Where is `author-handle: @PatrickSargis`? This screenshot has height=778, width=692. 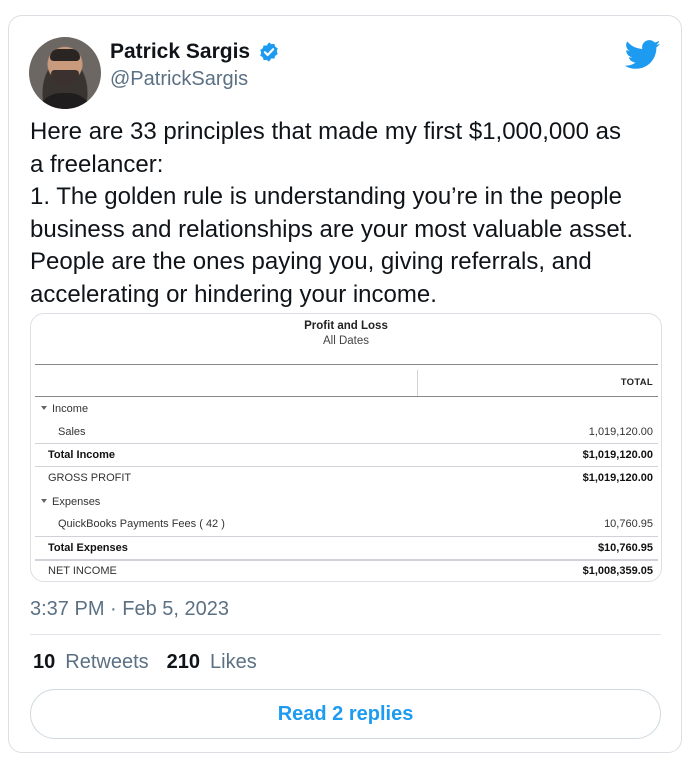
author-handle: @PatrickSargis is located at coordinates (179, 79).